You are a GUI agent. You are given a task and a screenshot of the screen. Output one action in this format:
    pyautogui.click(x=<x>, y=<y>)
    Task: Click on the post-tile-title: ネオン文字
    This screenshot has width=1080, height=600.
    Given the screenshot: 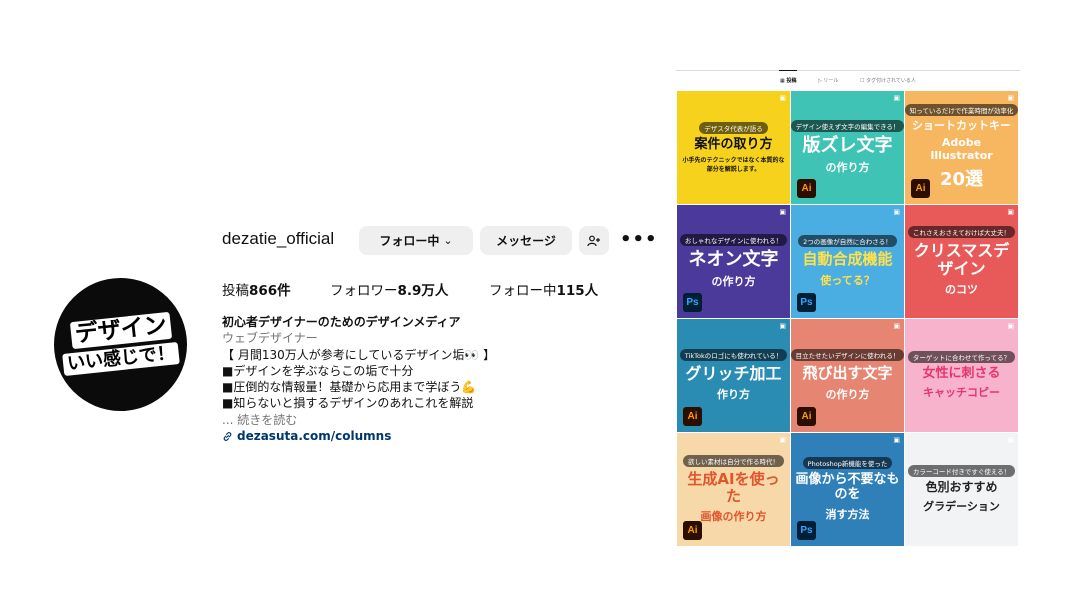 What is the action you would take?
    pyautogui.click(x=733, y=259)
    